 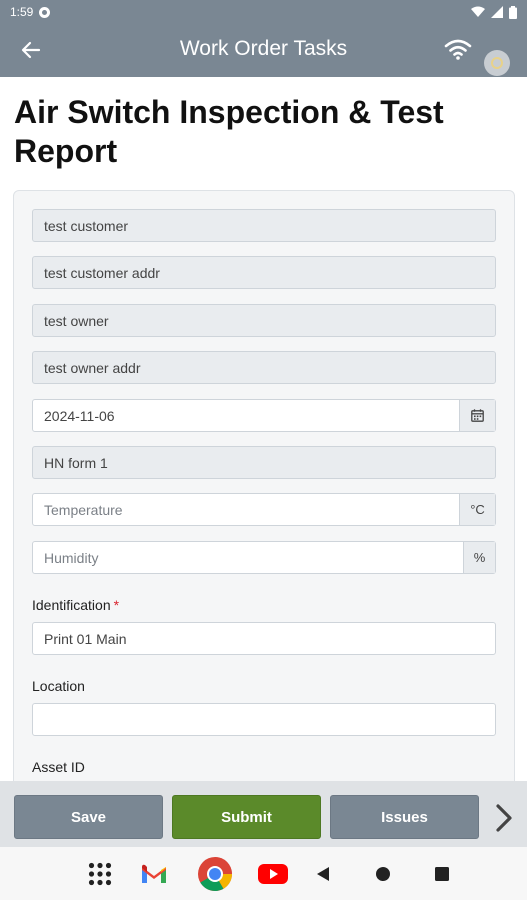 What do you see at coordinates (478, 11) in the screenshot?
I see `wifi-status-icon` at bounding box center [478, 11].